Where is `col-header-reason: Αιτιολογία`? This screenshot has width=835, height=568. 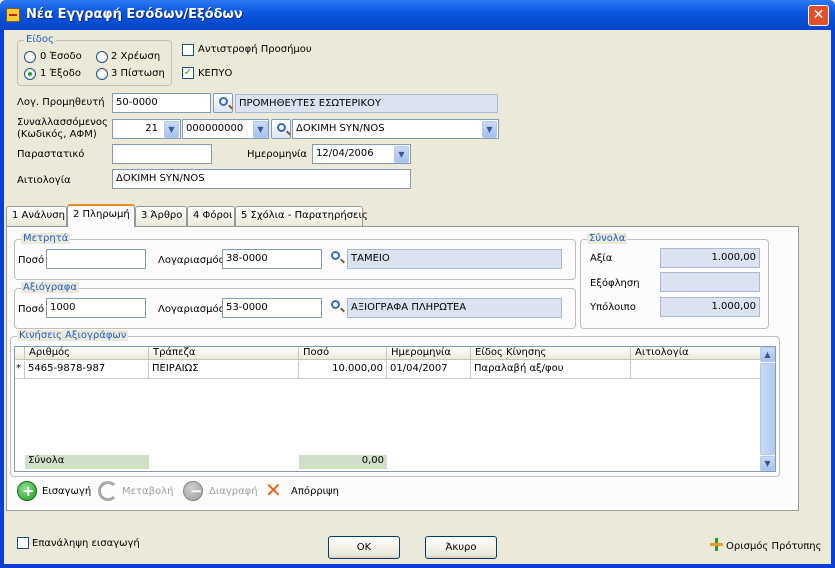 col-header-reason: Αιτιολογία is located at coordinates (696, 353).